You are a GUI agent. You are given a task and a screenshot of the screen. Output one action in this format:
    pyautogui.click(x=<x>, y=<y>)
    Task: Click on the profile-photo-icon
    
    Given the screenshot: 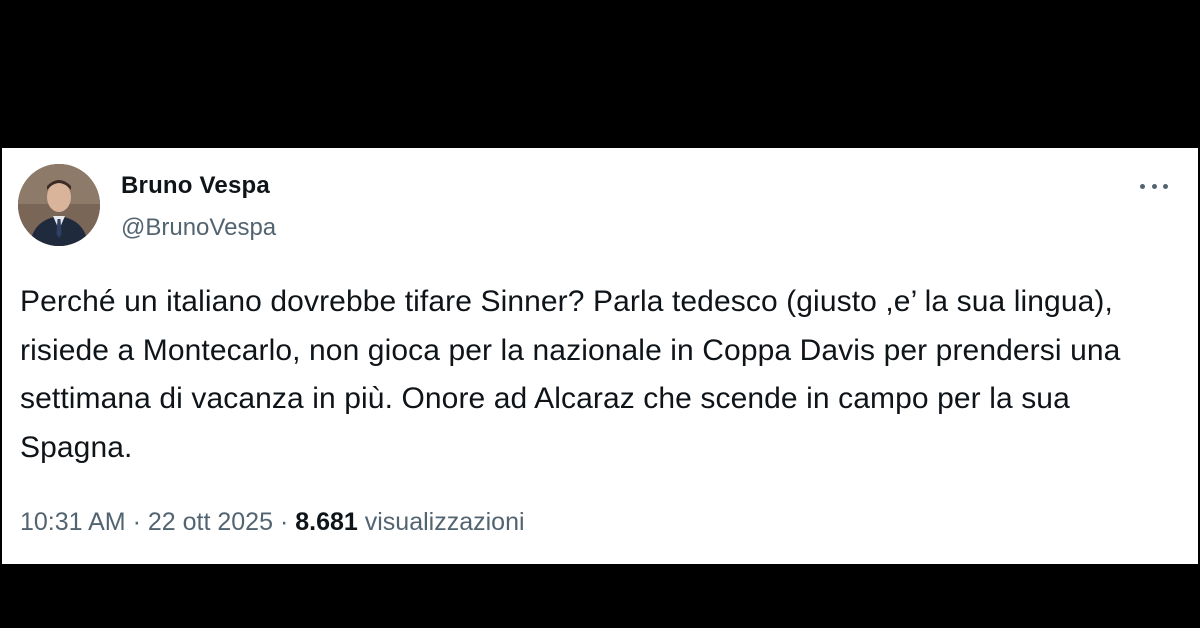 What is the action you would take?
    pyautogui.click(x=59, y=205)
    